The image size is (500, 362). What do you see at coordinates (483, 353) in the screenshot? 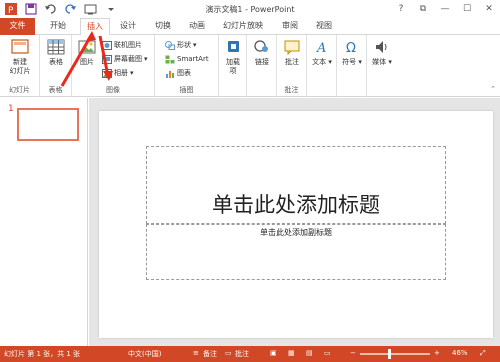
I see `fit-to-window-icon: ⤢` at bounding box center [483, 353].